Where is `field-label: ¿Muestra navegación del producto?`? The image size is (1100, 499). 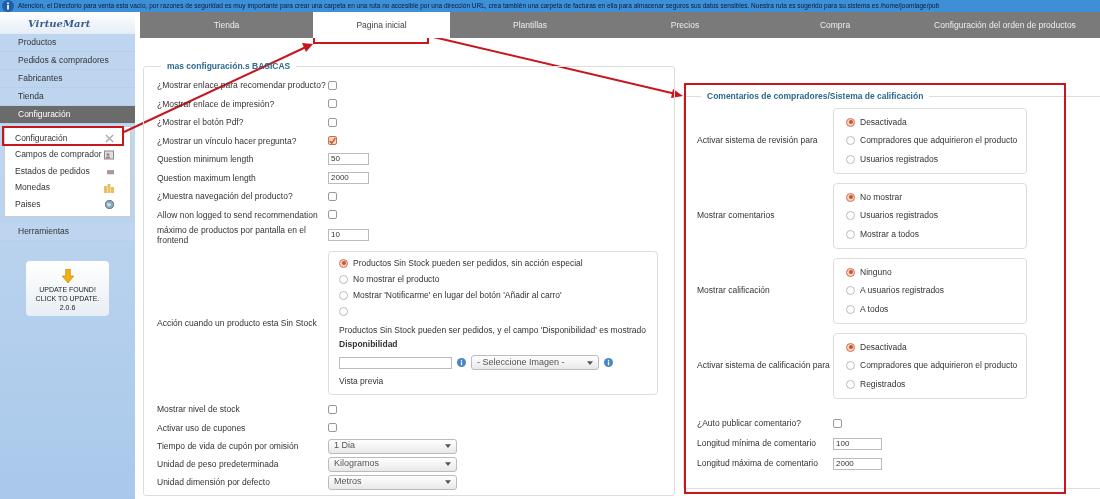
field-label: ¿Muestra navegación del producto? is located at coordinates (225, 196).